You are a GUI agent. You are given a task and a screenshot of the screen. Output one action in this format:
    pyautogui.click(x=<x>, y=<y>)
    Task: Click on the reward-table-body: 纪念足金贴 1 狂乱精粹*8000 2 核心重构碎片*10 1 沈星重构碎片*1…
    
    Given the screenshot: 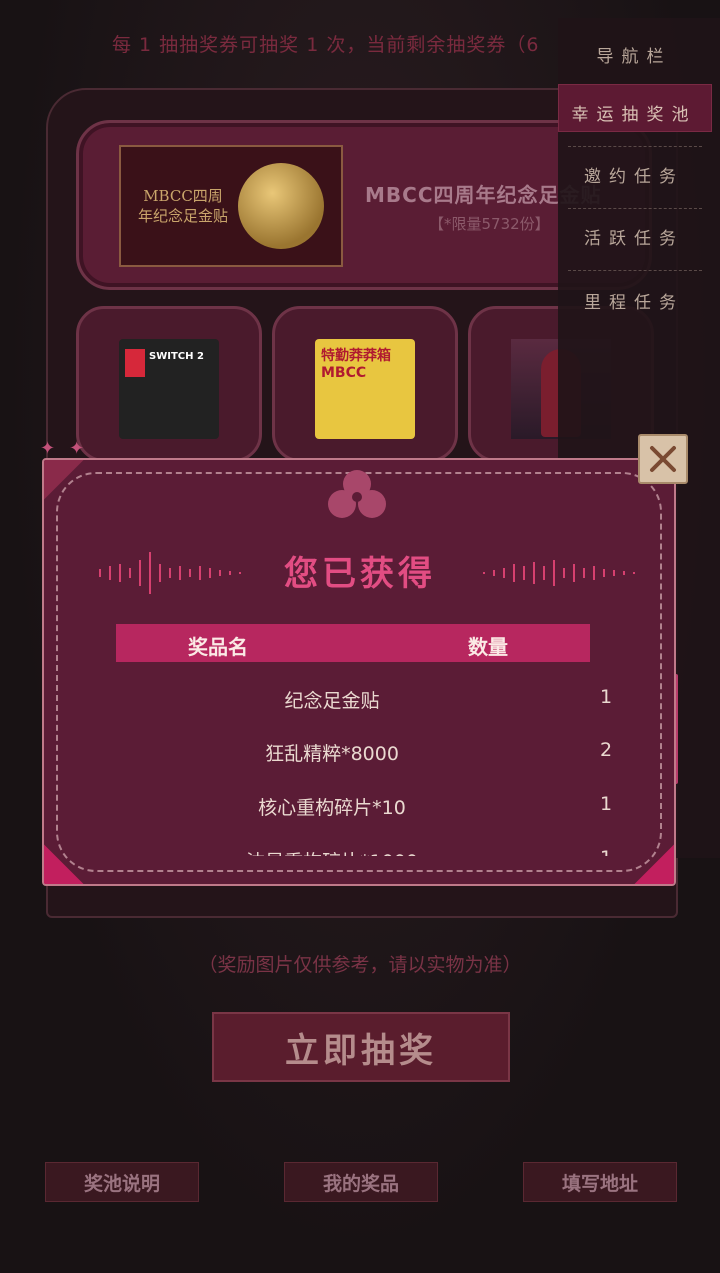 What is the action you would take?
    pyautogui.click(x=357, y=766)
    